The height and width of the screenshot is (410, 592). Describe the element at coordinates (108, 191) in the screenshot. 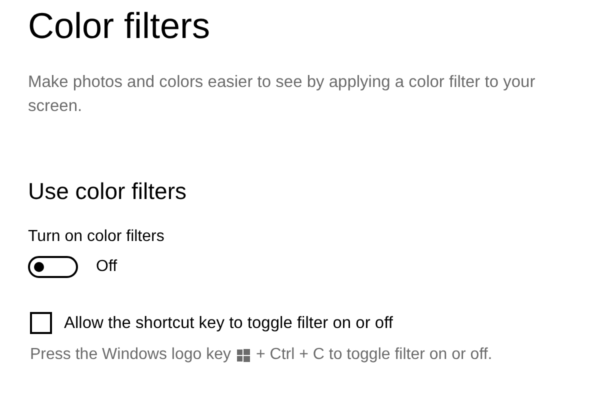

I see `section-heading: Use color filters` at that location.